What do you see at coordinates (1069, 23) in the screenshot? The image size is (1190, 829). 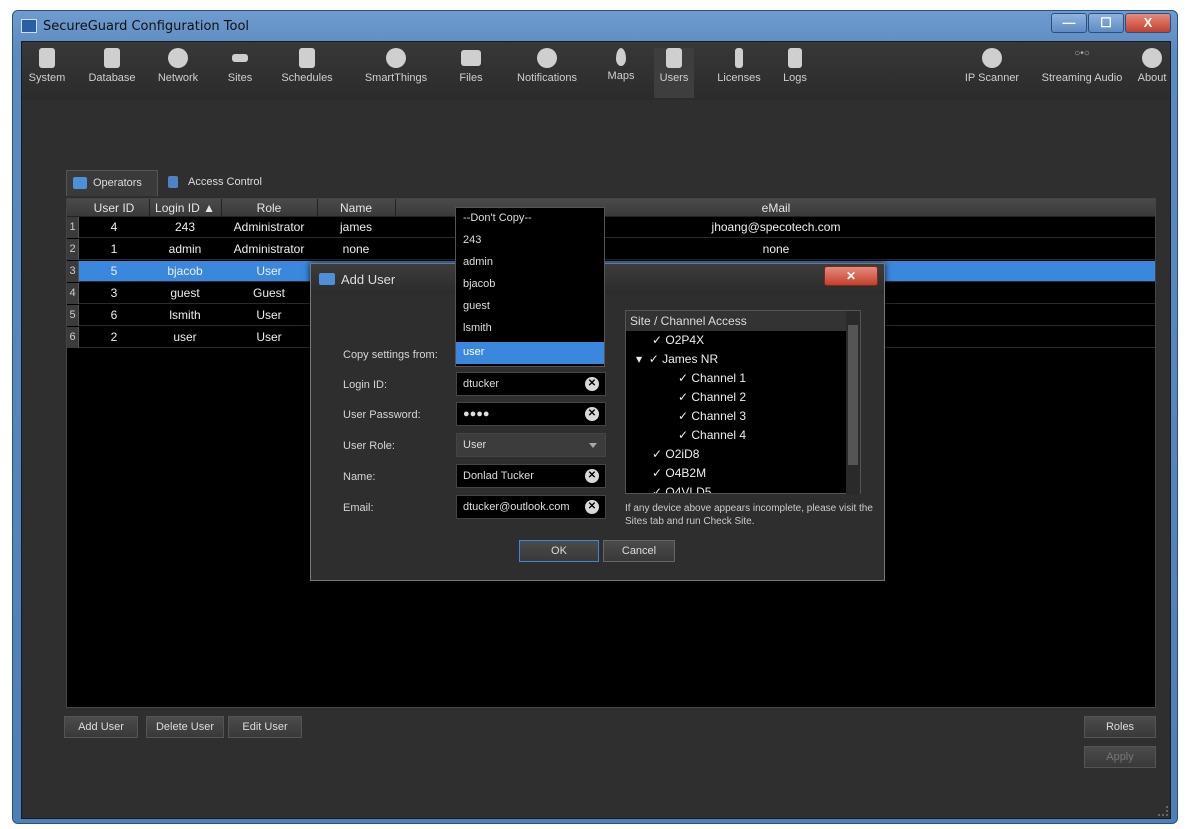 I see `minimize-button: —` at bounding box center [1069, 23].